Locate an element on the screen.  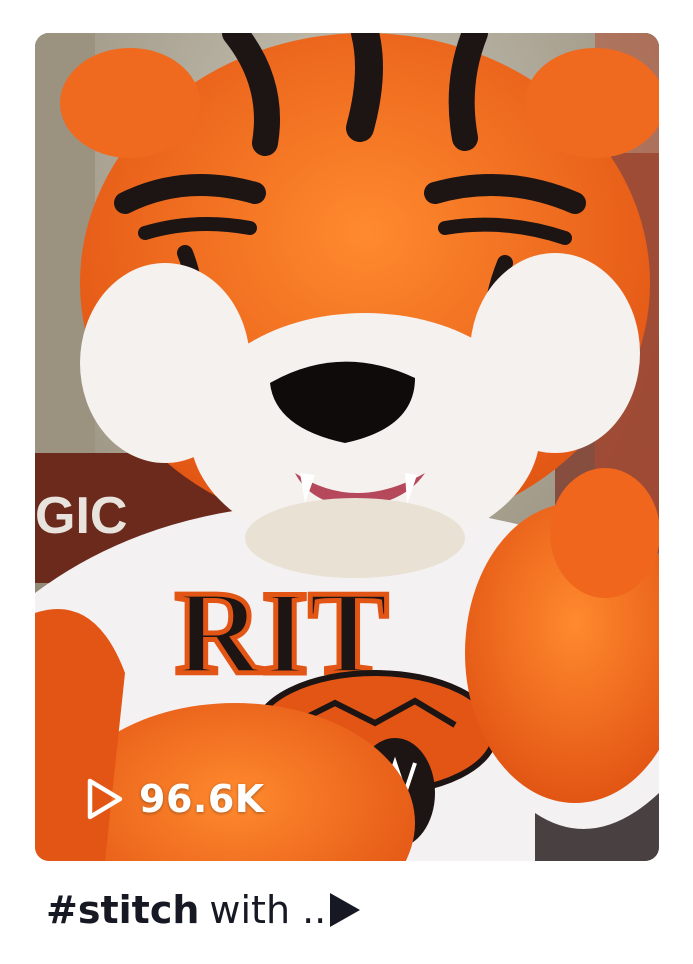
view-count-overlay: 96.6K is located at coordinates (175, 799).